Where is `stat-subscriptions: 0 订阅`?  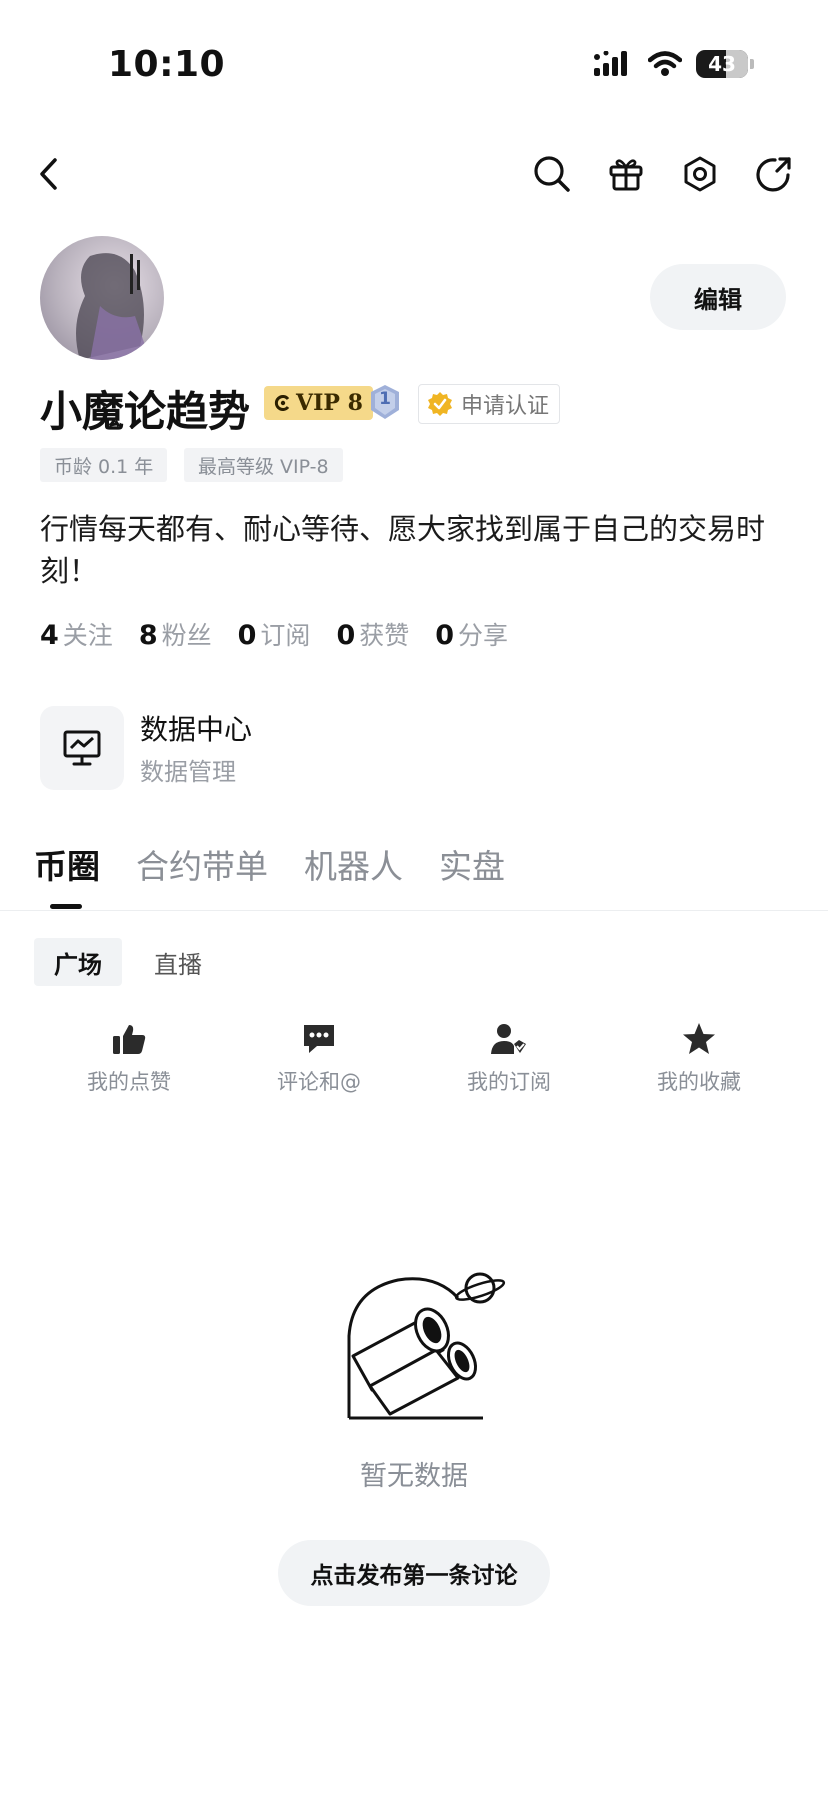 stat-subscriptions: 0 订阅 is located at coordinates (274, 634).